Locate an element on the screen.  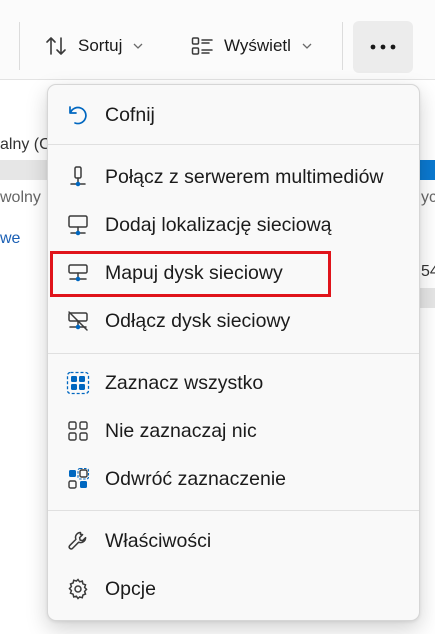
background-link: we is located at coordinates (10, 238).